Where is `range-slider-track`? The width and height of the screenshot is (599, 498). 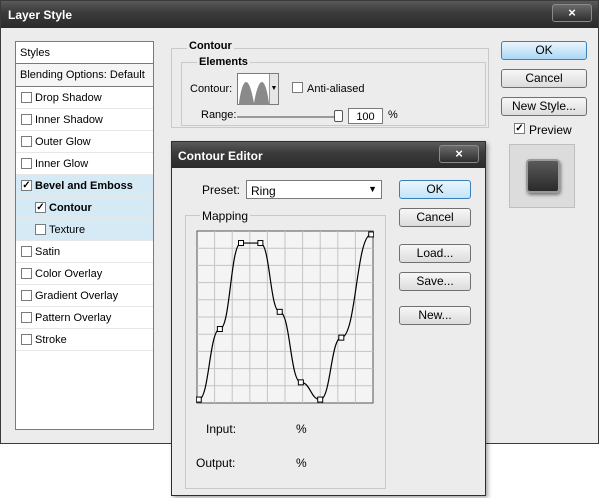 range-slider-track is located at coordinates (290, 117).